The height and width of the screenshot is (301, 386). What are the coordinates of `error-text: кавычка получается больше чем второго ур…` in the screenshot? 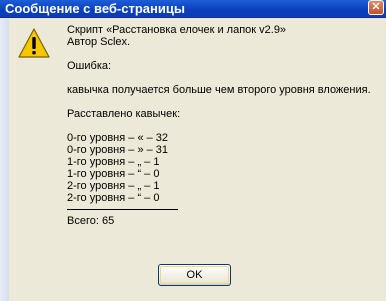 It's located at (219, 90).